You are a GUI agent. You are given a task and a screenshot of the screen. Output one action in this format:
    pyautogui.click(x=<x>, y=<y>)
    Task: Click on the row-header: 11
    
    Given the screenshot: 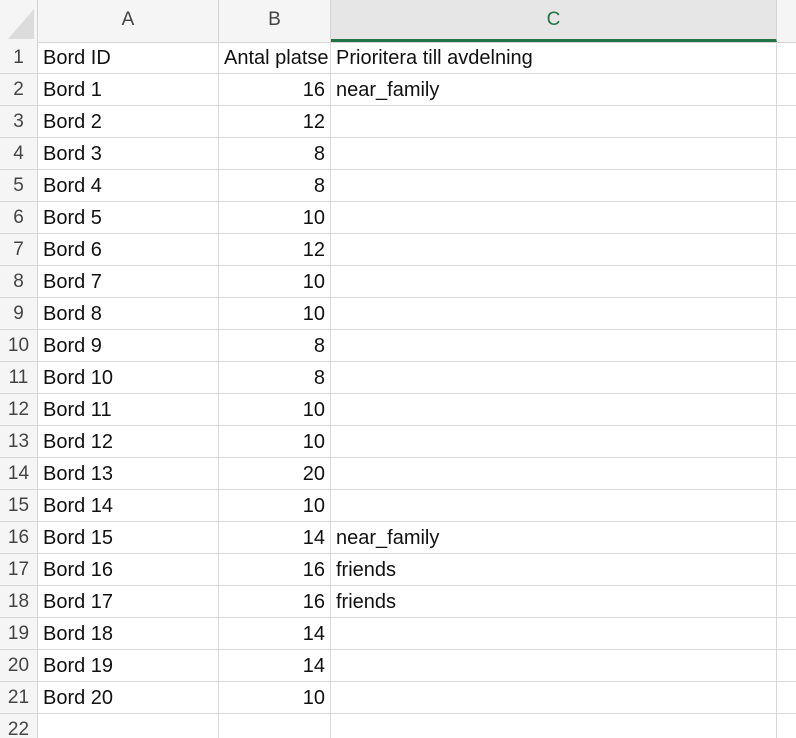 What is the action you would take?
    pyautogui.click(x=19, y=377)
    